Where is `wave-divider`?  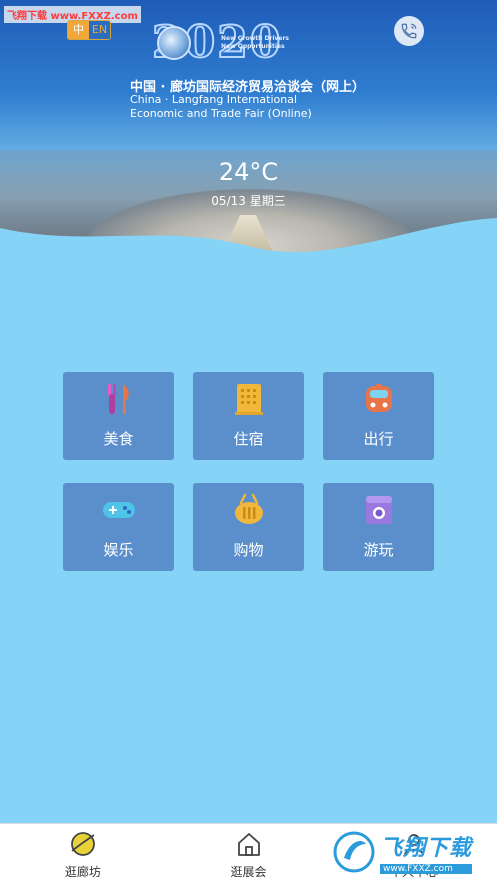 wave-divider is located at coordinates (248, 258).